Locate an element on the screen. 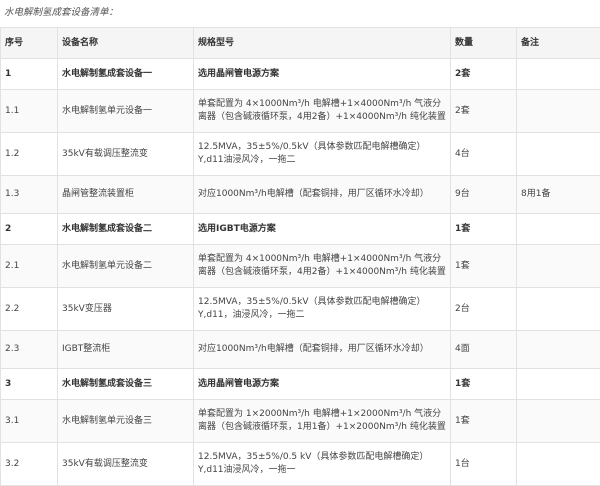 The image size is (600, 486). cell-name: IGBT整流柜 is located at coordinates (126, 350).